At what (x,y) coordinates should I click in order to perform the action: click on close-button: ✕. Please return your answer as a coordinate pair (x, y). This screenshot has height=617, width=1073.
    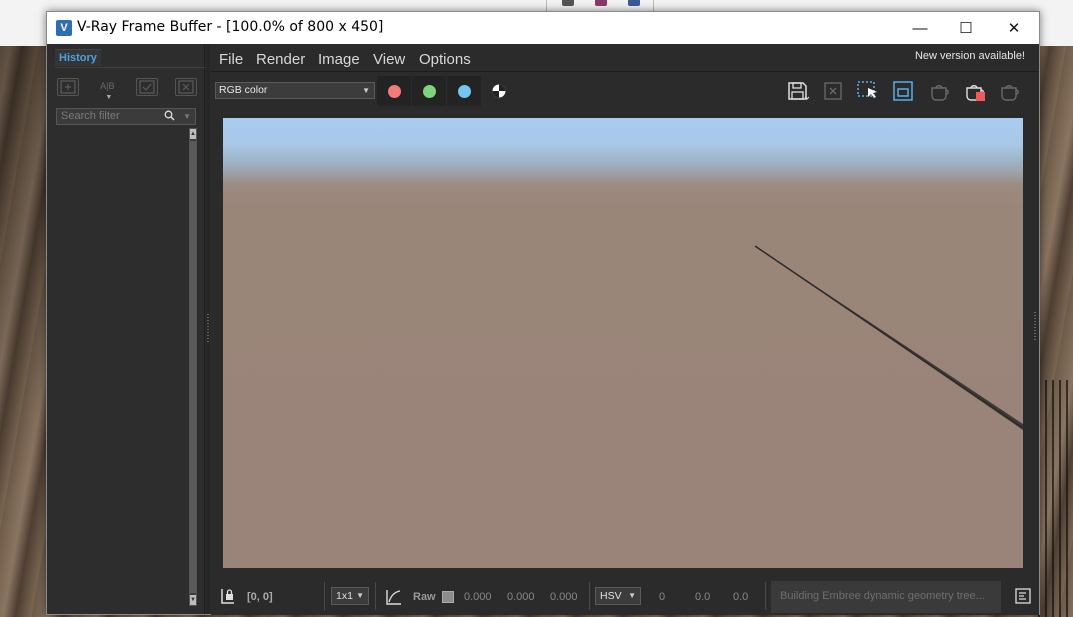
    Looking at the image, I should click on (1014, 28).